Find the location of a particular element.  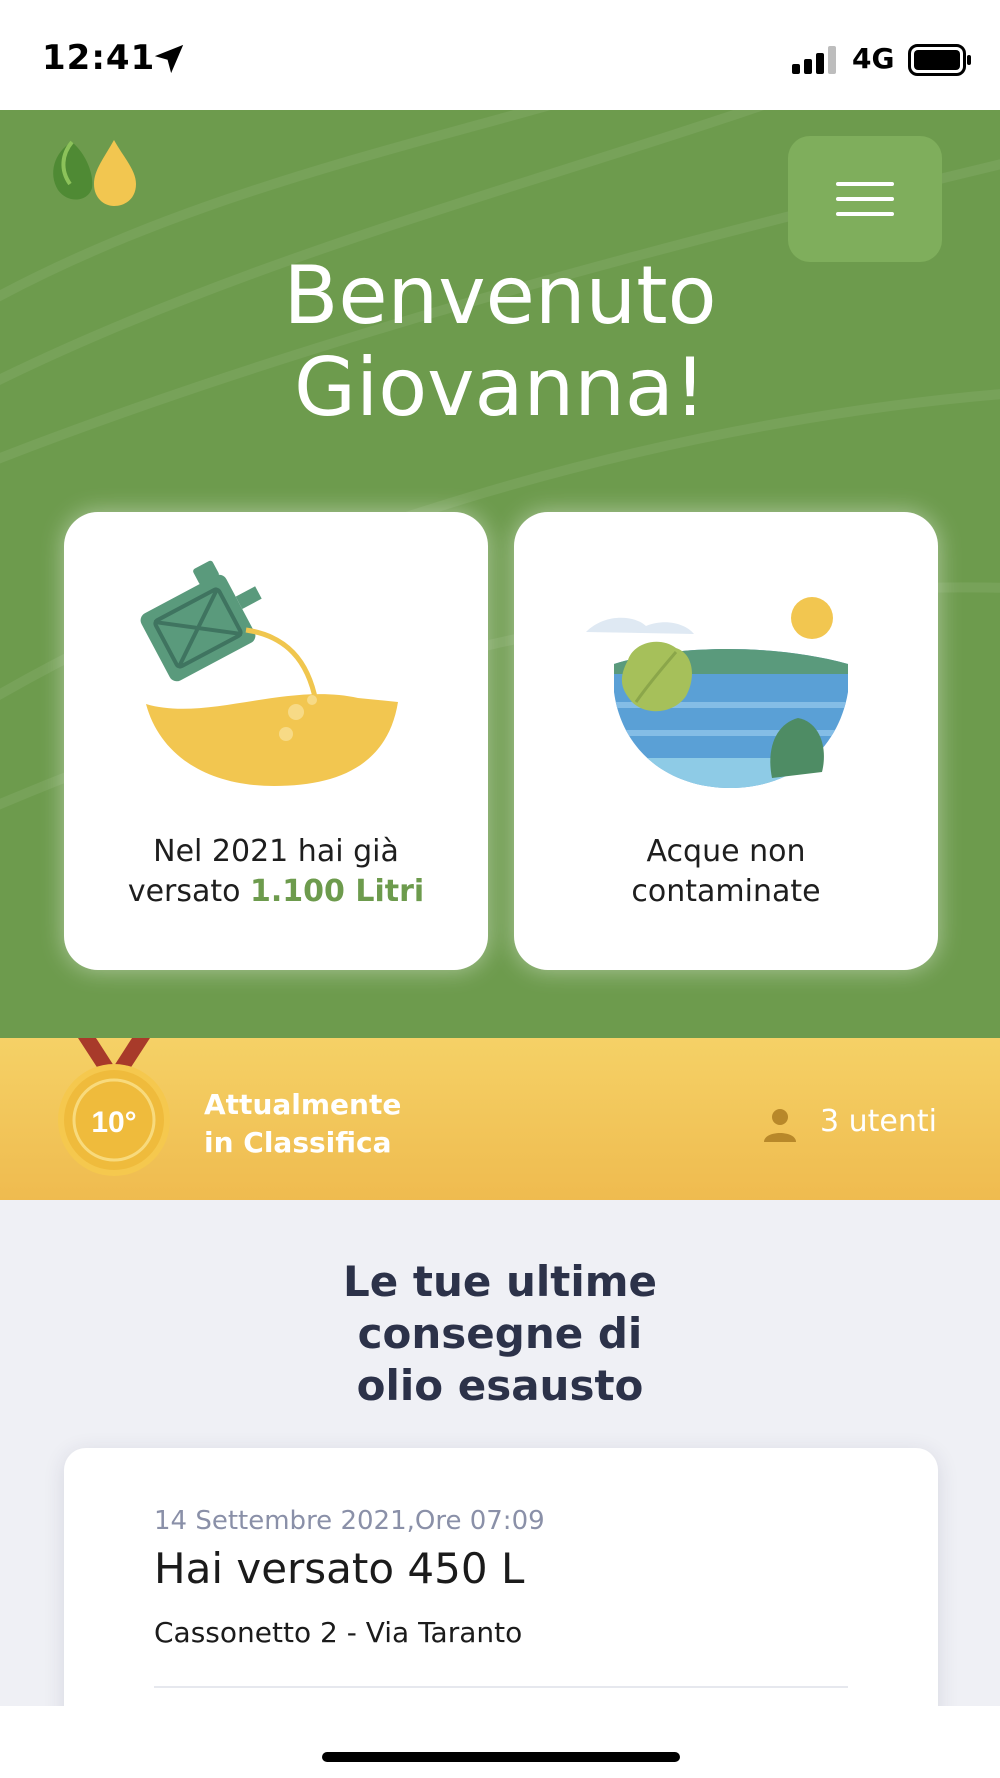

delivery-location: Cassonetto 2 - Via Taranto is located at coordinates (338, 1632).